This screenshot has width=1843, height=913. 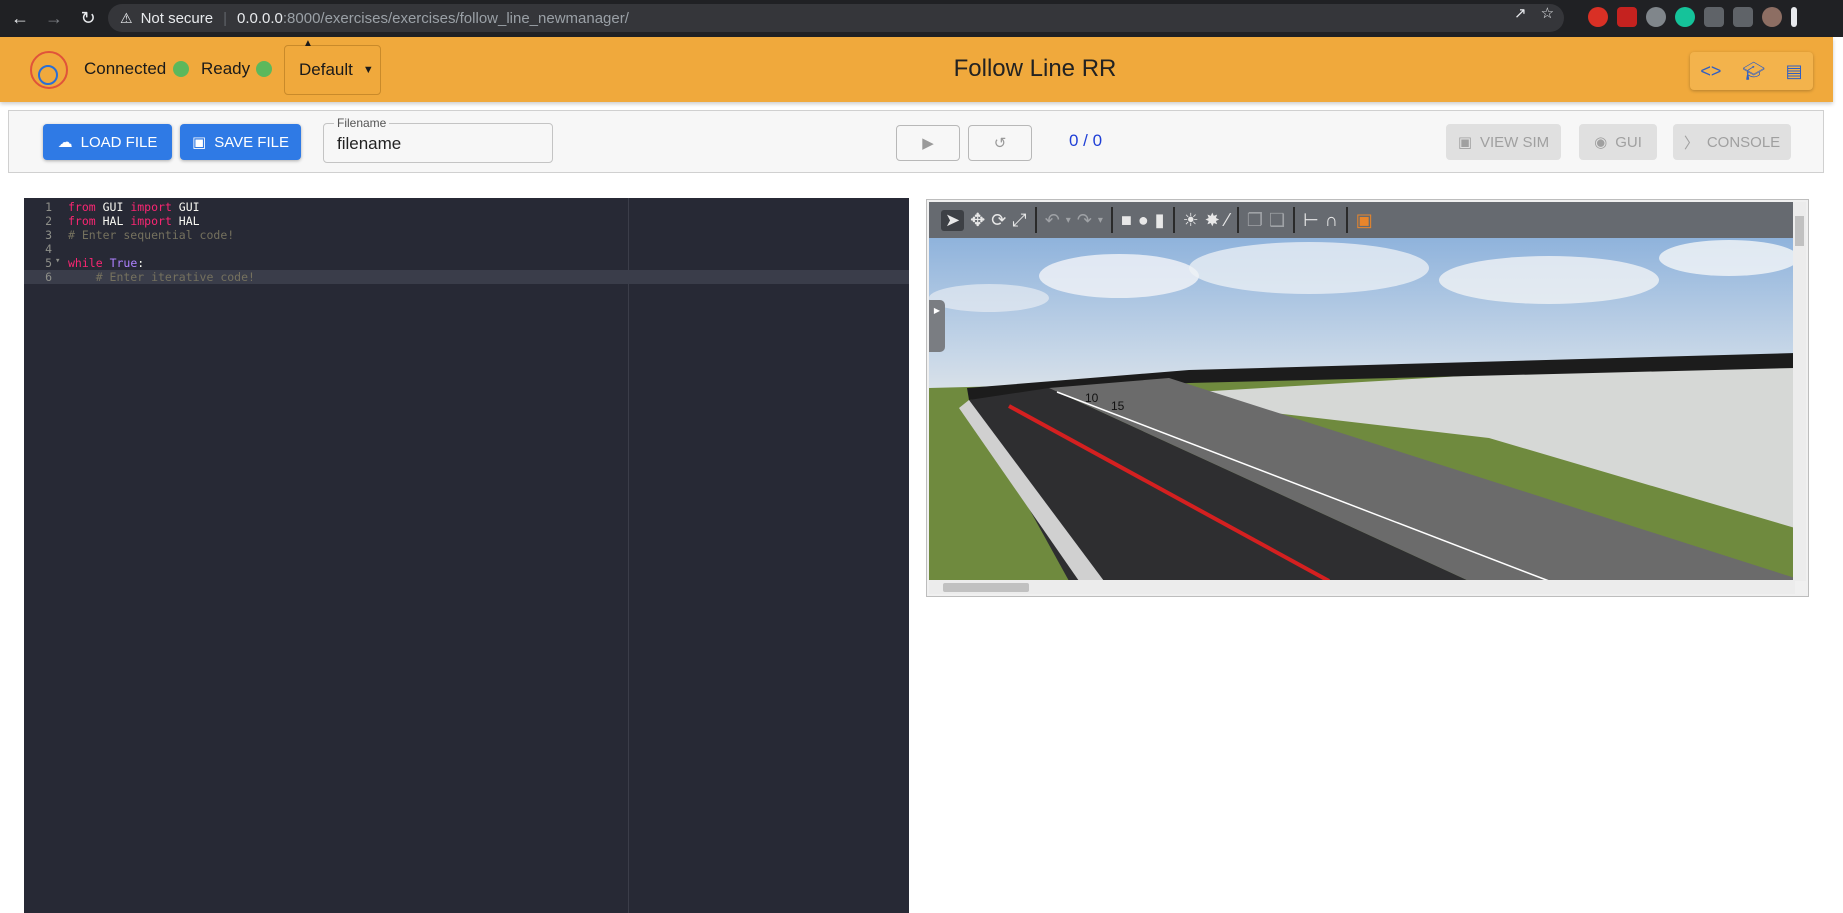 I want to click on point-light-icon: ☀, so click(x=1191, y=220).